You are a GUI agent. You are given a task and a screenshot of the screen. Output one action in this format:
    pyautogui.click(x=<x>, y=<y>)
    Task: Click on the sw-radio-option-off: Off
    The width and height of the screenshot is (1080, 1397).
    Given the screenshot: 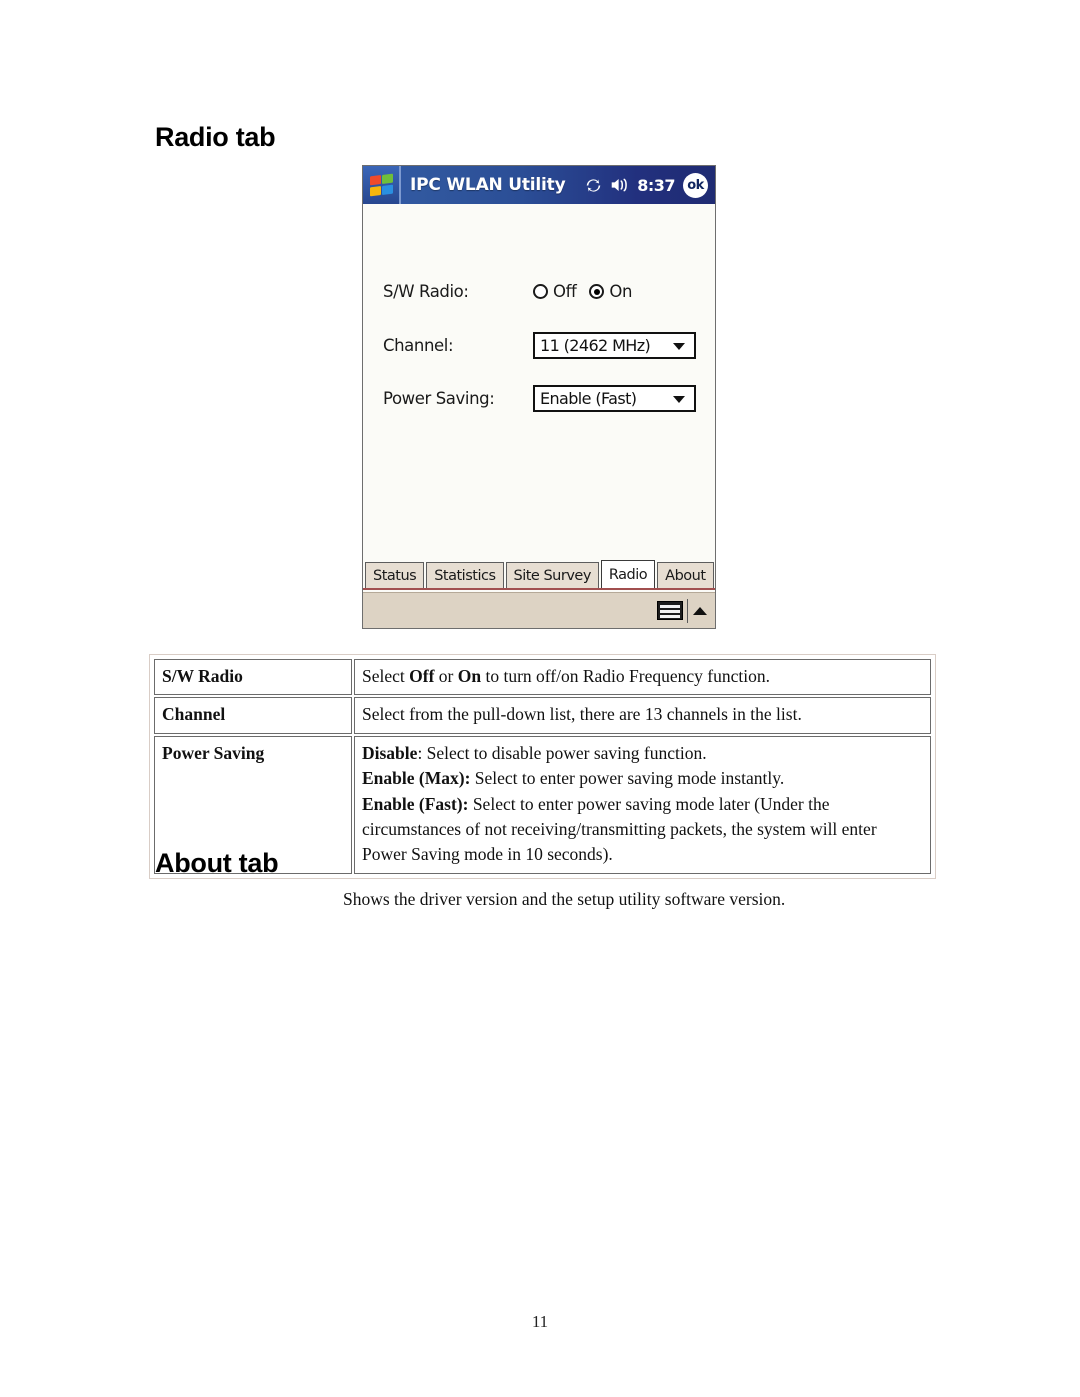 What is the action you would take?
    pyautogui.click(x=555, y=291)
    